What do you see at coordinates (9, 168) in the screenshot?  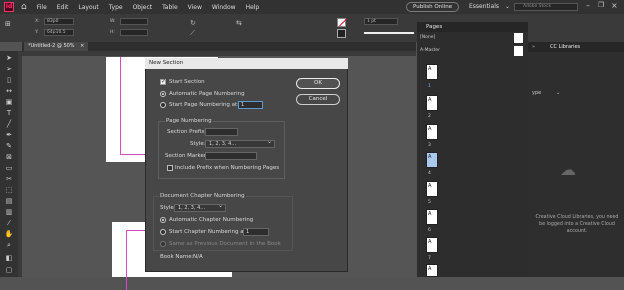 I see `rectangle-tool-icon: ▭` at bounding box center [9, 168].